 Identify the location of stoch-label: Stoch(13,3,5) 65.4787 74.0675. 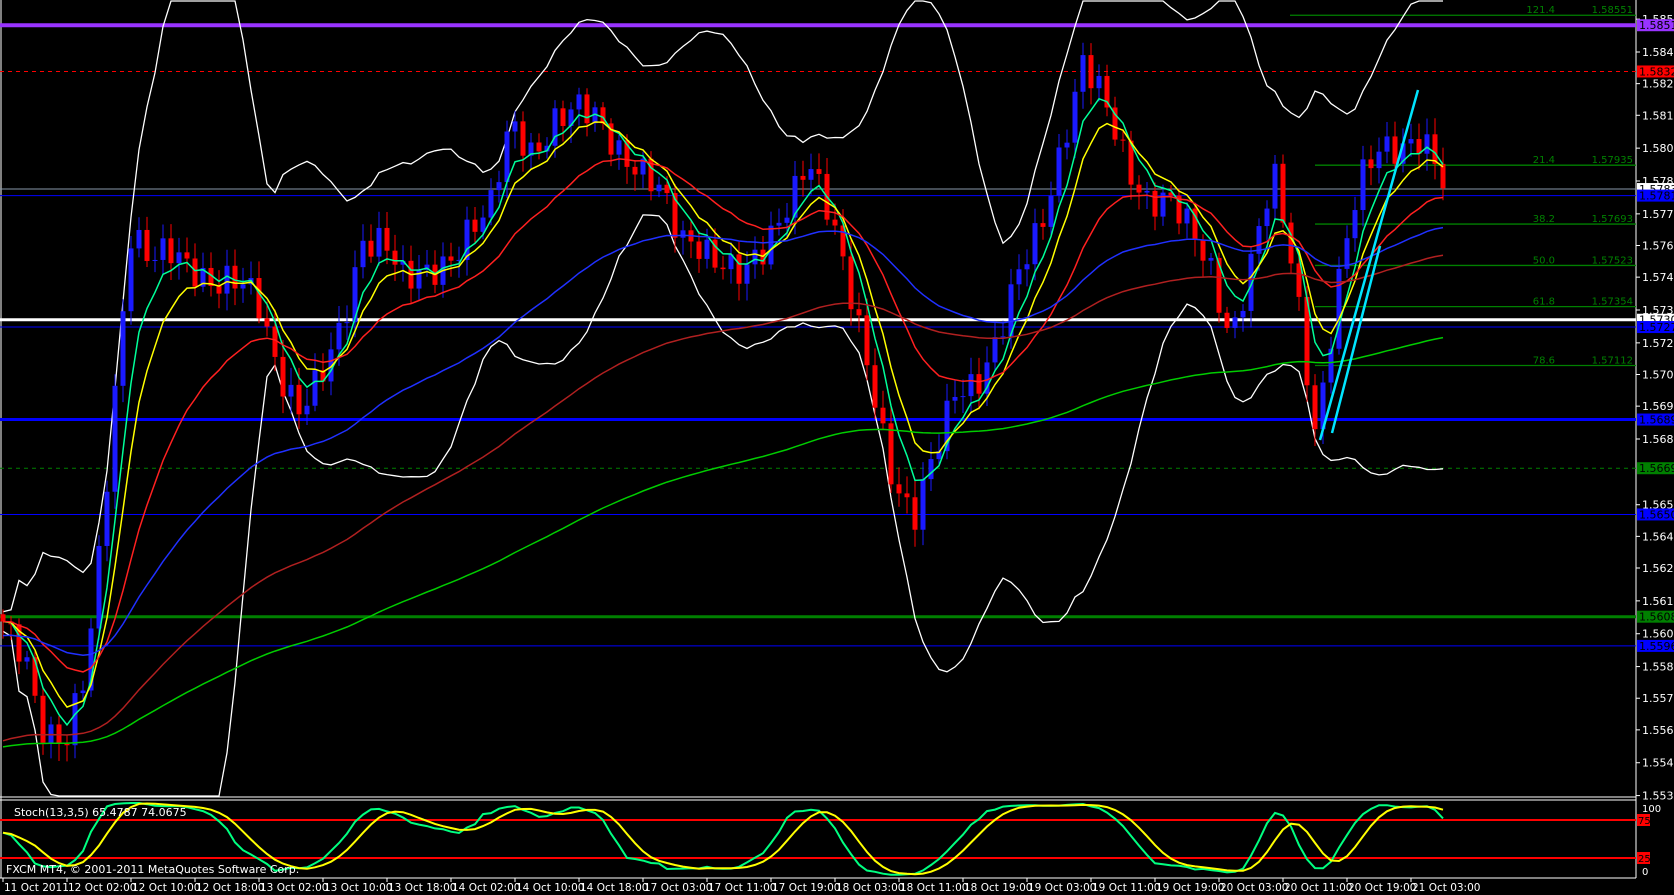
(100, 812).